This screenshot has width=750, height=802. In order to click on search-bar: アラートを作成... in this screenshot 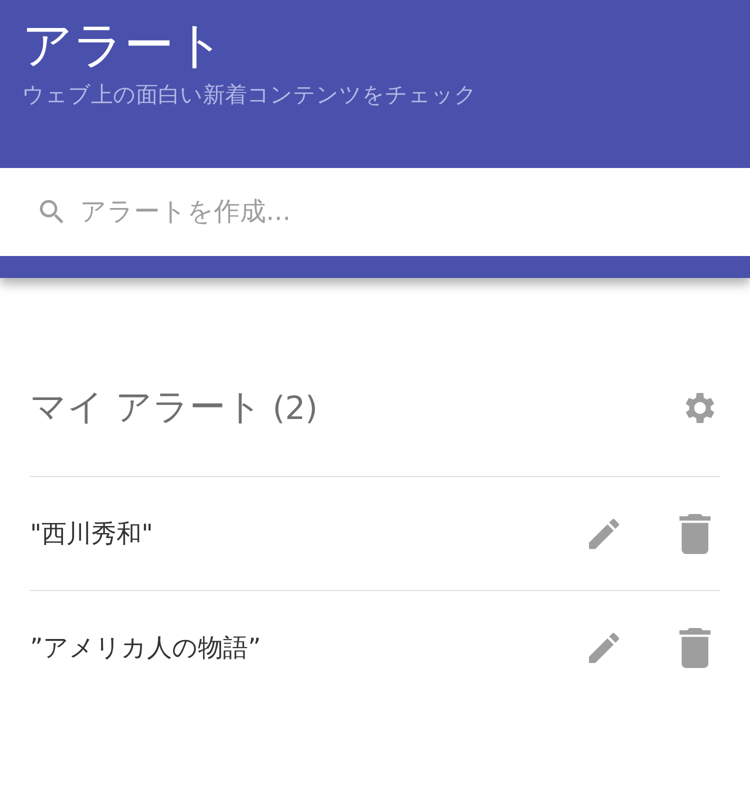, I will do `click(375, 212)`.